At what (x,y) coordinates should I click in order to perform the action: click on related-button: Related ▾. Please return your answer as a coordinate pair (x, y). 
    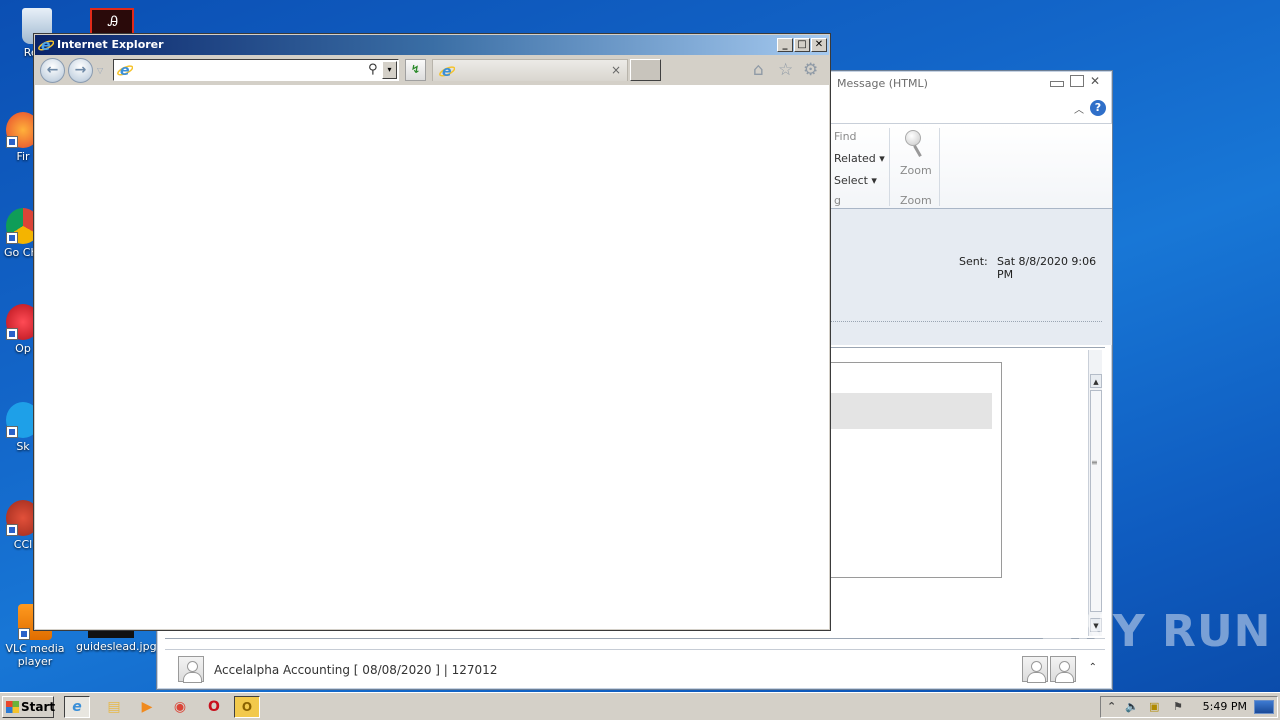
    Looking at the image, I should click on (859, 158).